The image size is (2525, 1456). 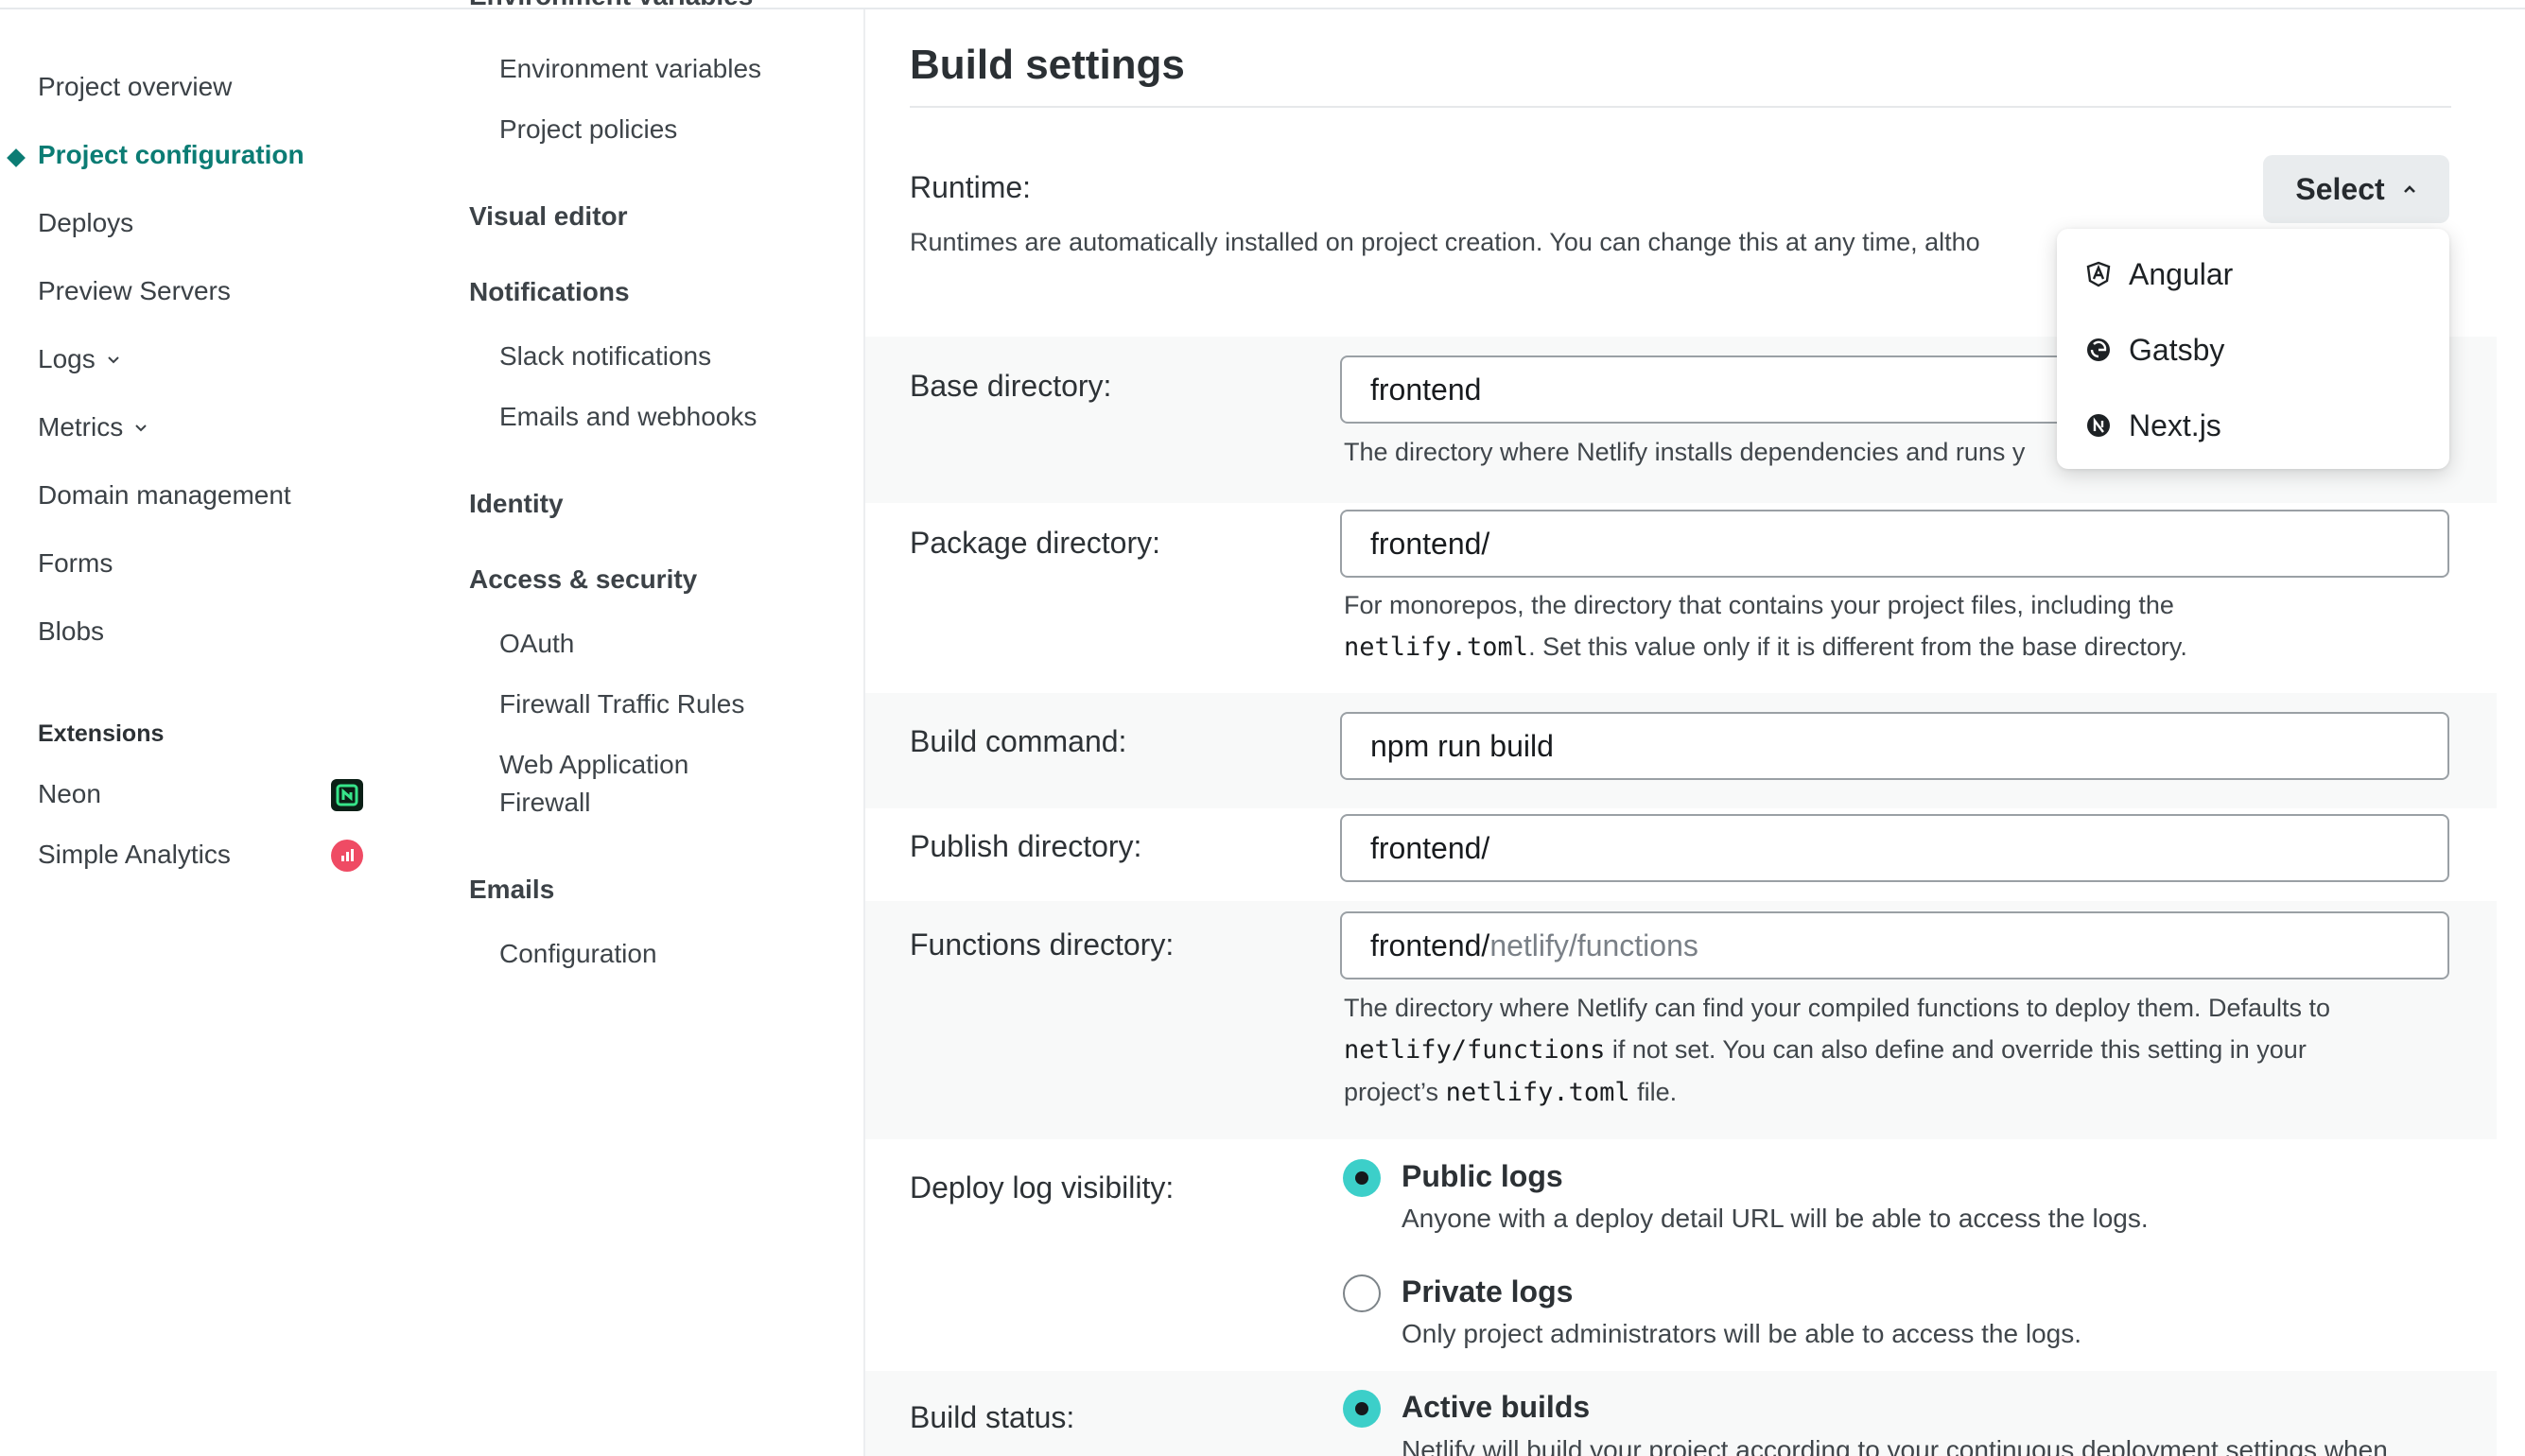 I want to click on nav-item-forms: Forms, so click(x=76, y=563).